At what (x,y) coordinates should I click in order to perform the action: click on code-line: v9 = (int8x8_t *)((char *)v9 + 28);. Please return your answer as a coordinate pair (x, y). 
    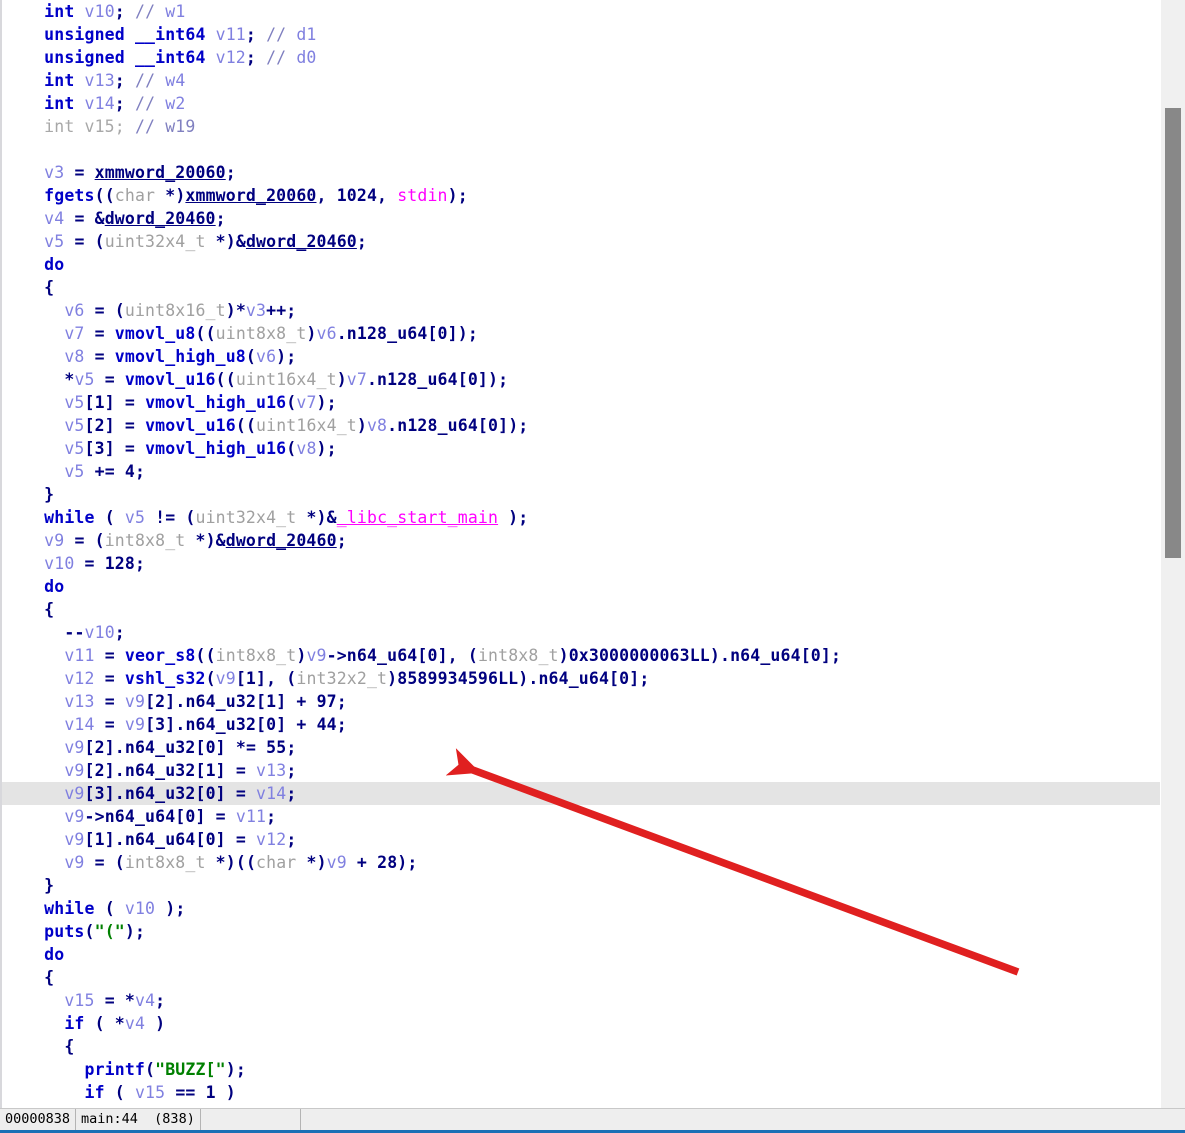
    Looking at the image, I should click on (581, 862).